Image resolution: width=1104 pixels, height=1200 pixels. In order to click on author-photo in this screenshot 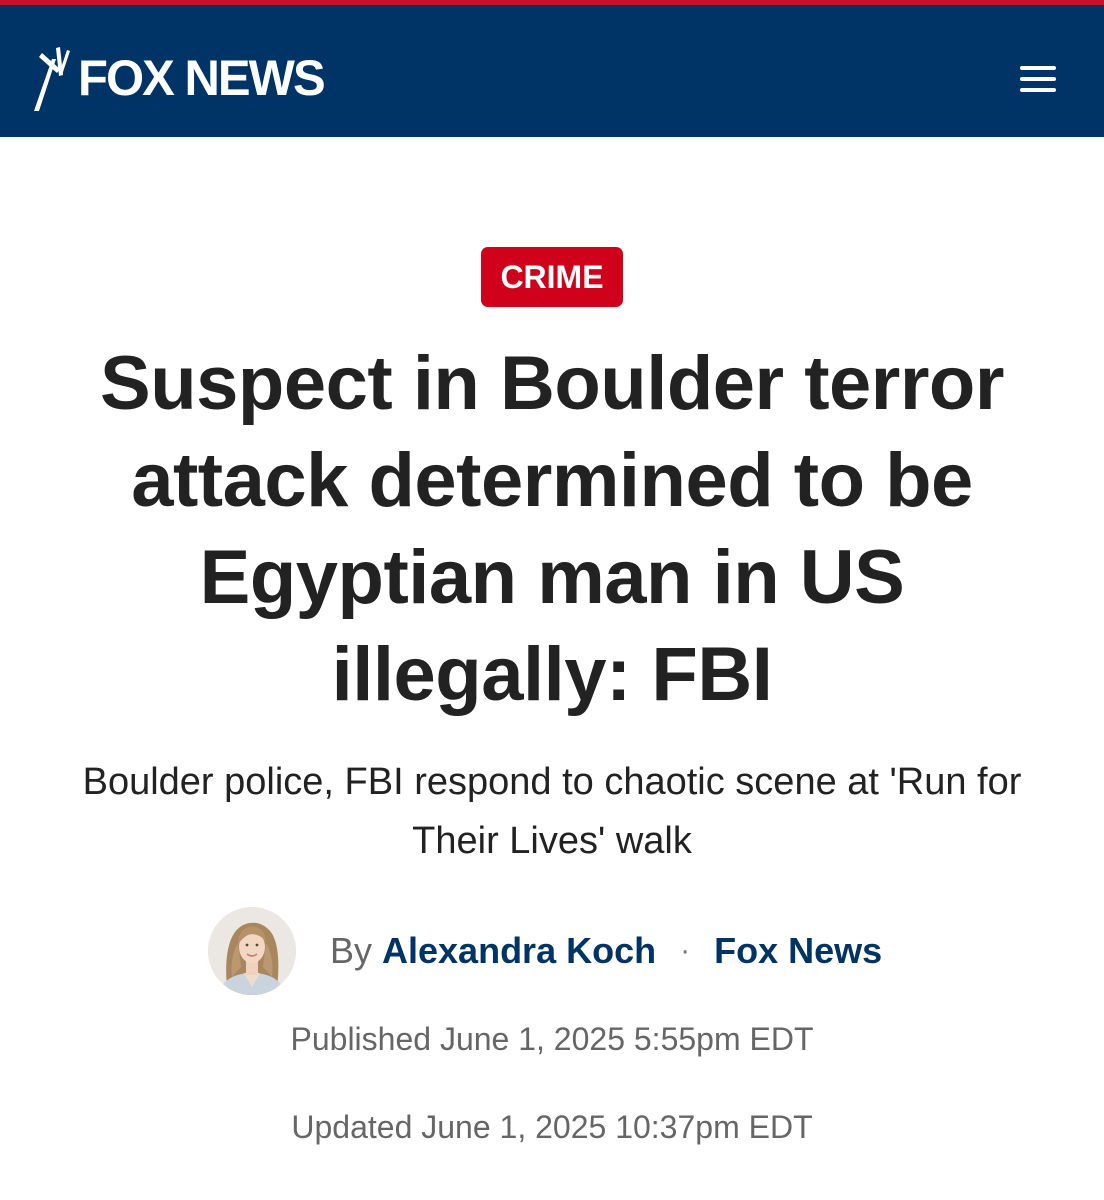, I will do `click(252, 951)`.